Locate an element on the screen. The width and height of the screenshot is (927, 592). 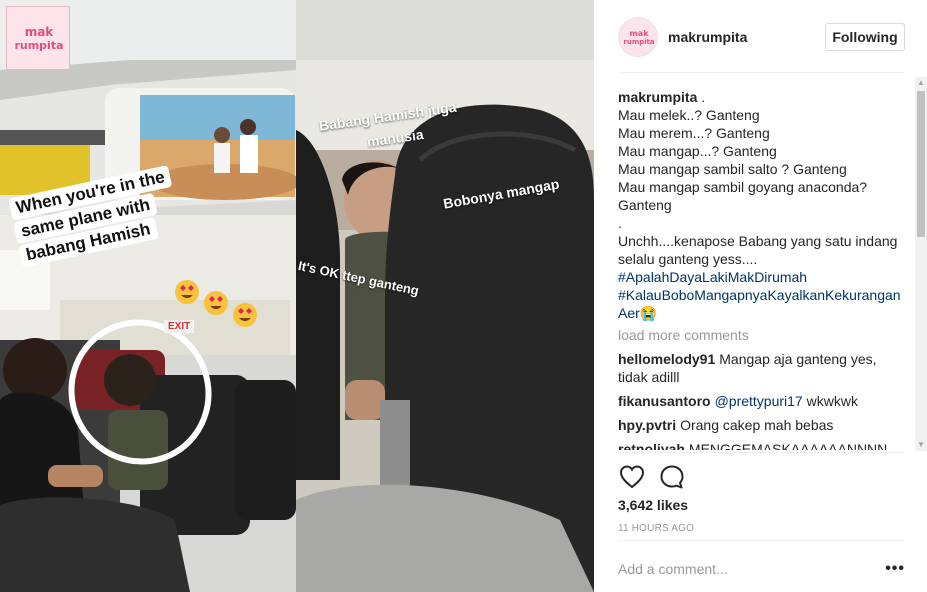
logo-text-line1: mak is located at coordinates (39, 32).